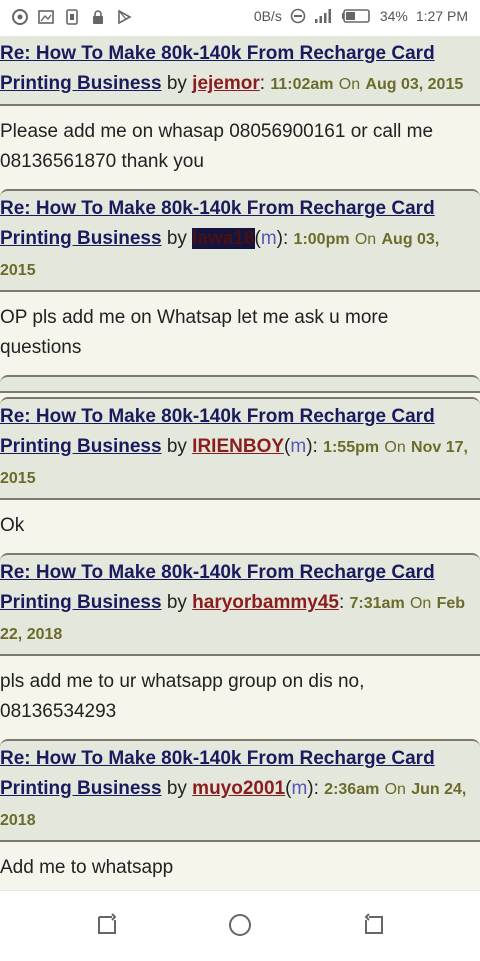 The height and width of the screenshot is (961, 480). Describe the element at coordinates (355, 16) in the screenshot. I see `battery-icon` at that location.